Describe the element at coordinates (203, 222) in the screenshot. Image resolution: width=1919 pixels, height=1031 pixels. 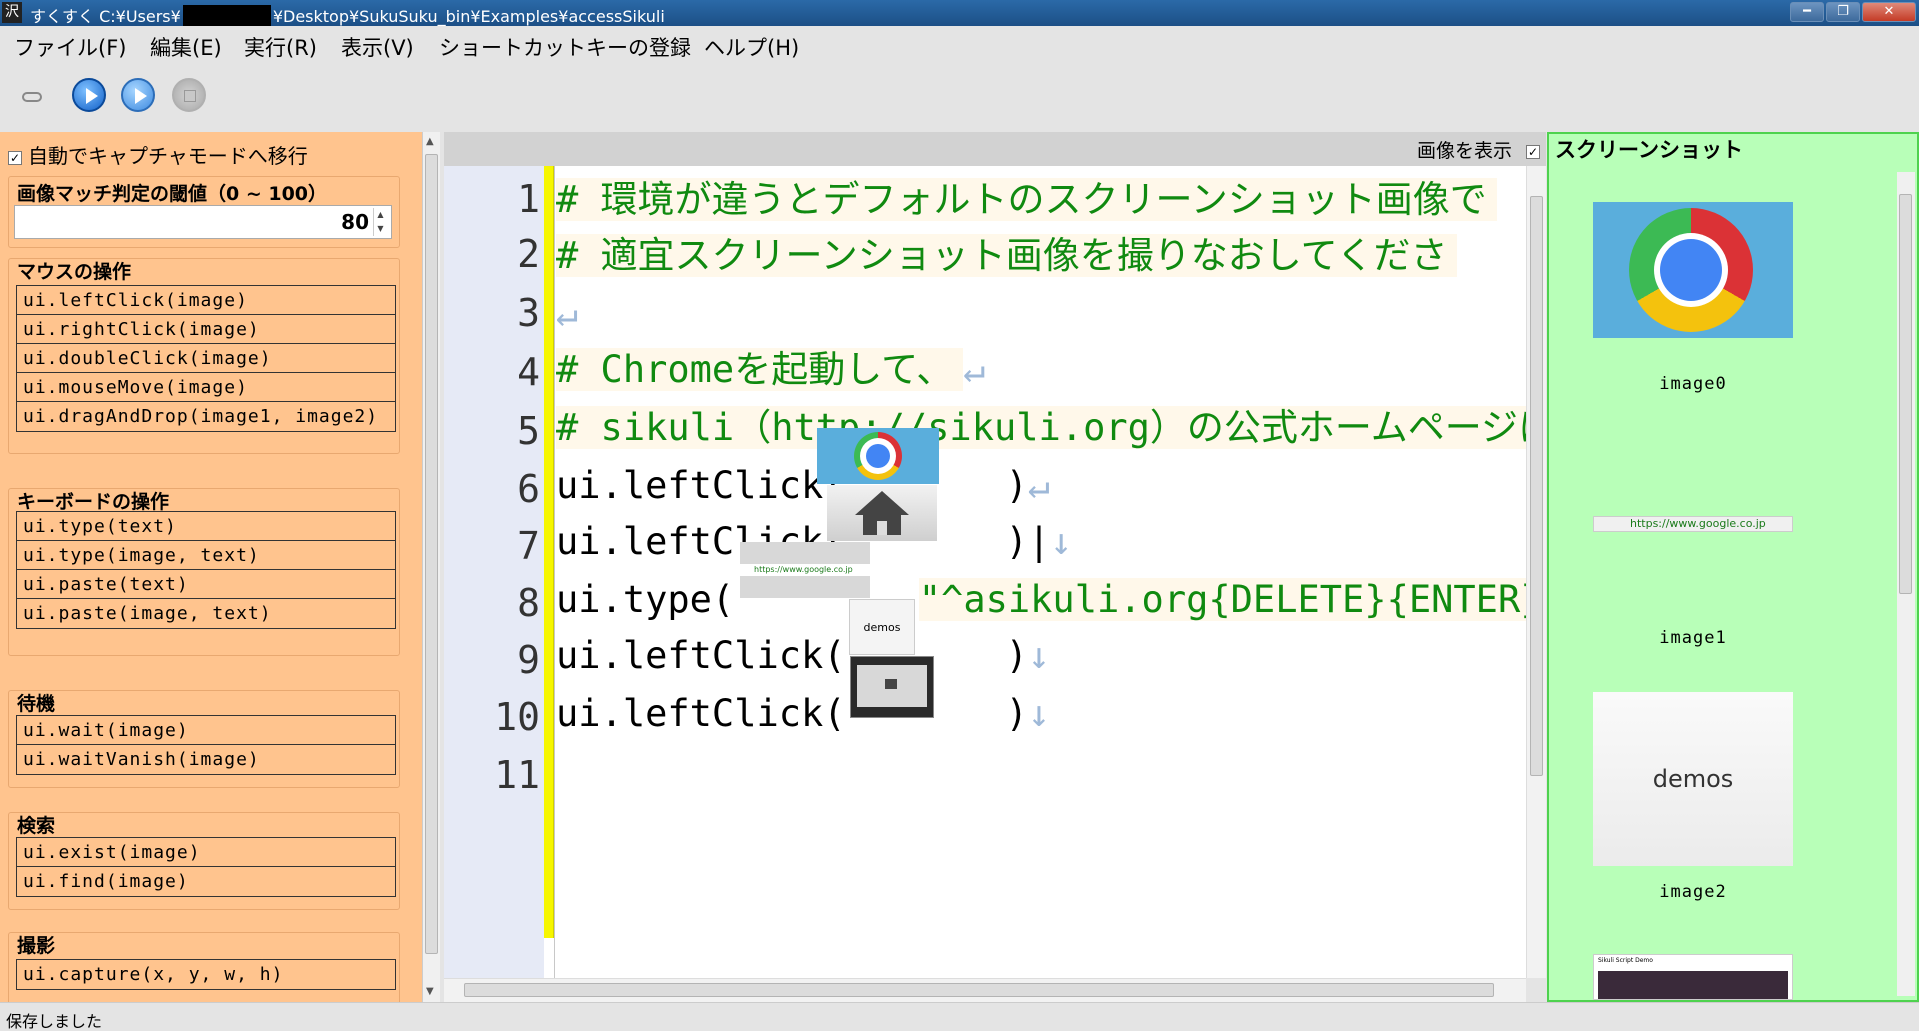
I see `threshold-input: 80 ▲ ▼` at that location.